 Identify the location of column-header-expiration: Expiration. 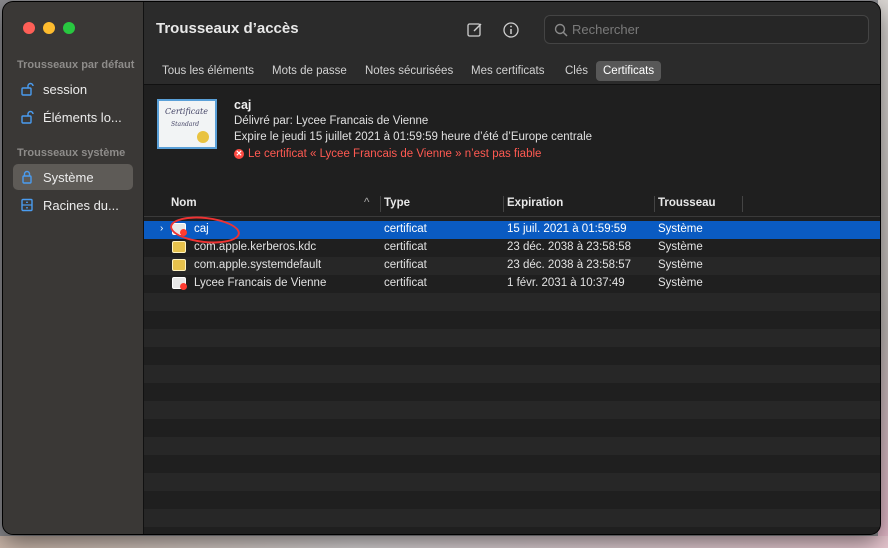
(535, 203).